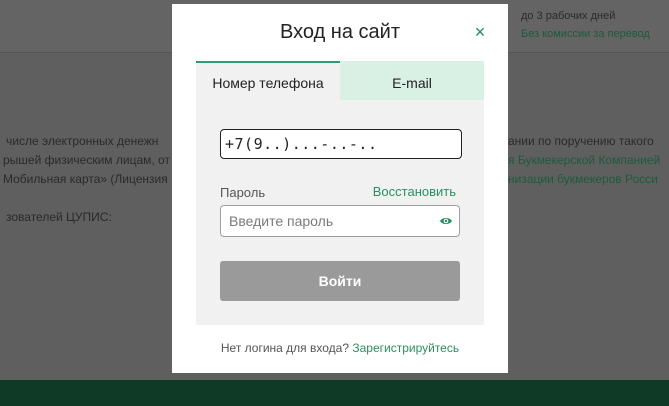 This screenshot has height=406, width=669. What do you see at coordinates (340, 281) in the screenshot?
I see `login-button: Войти` at bounding box center [340, 281].